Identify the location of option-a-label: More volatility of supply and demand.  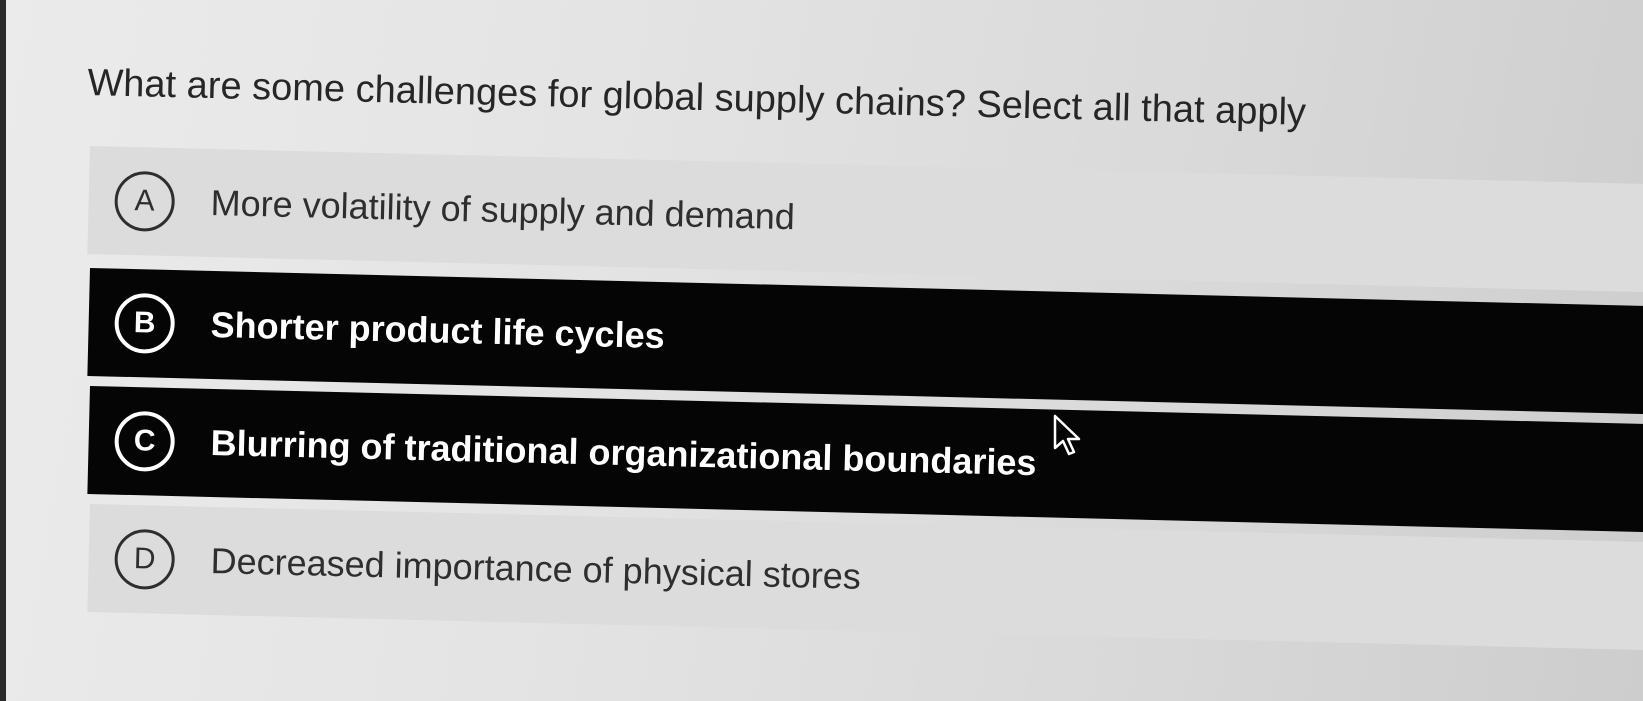
(503, 209).